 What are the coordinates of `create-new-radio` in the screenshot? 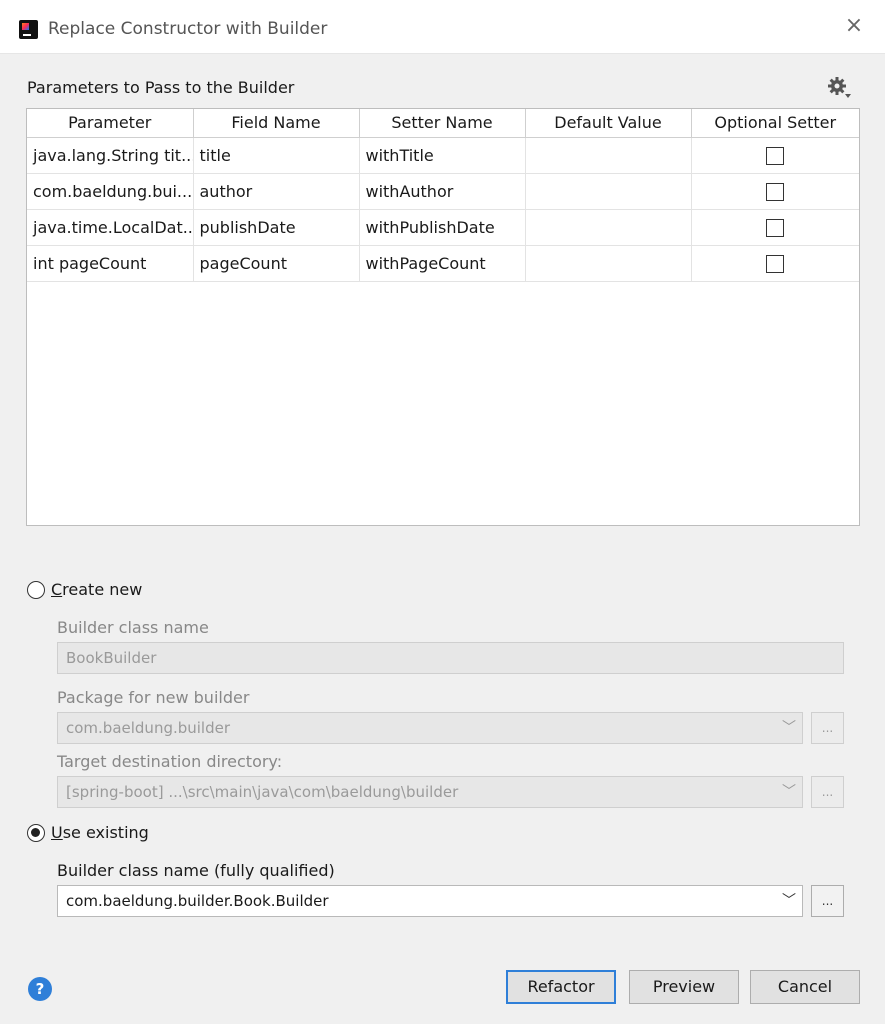 It's located at (36, 589).